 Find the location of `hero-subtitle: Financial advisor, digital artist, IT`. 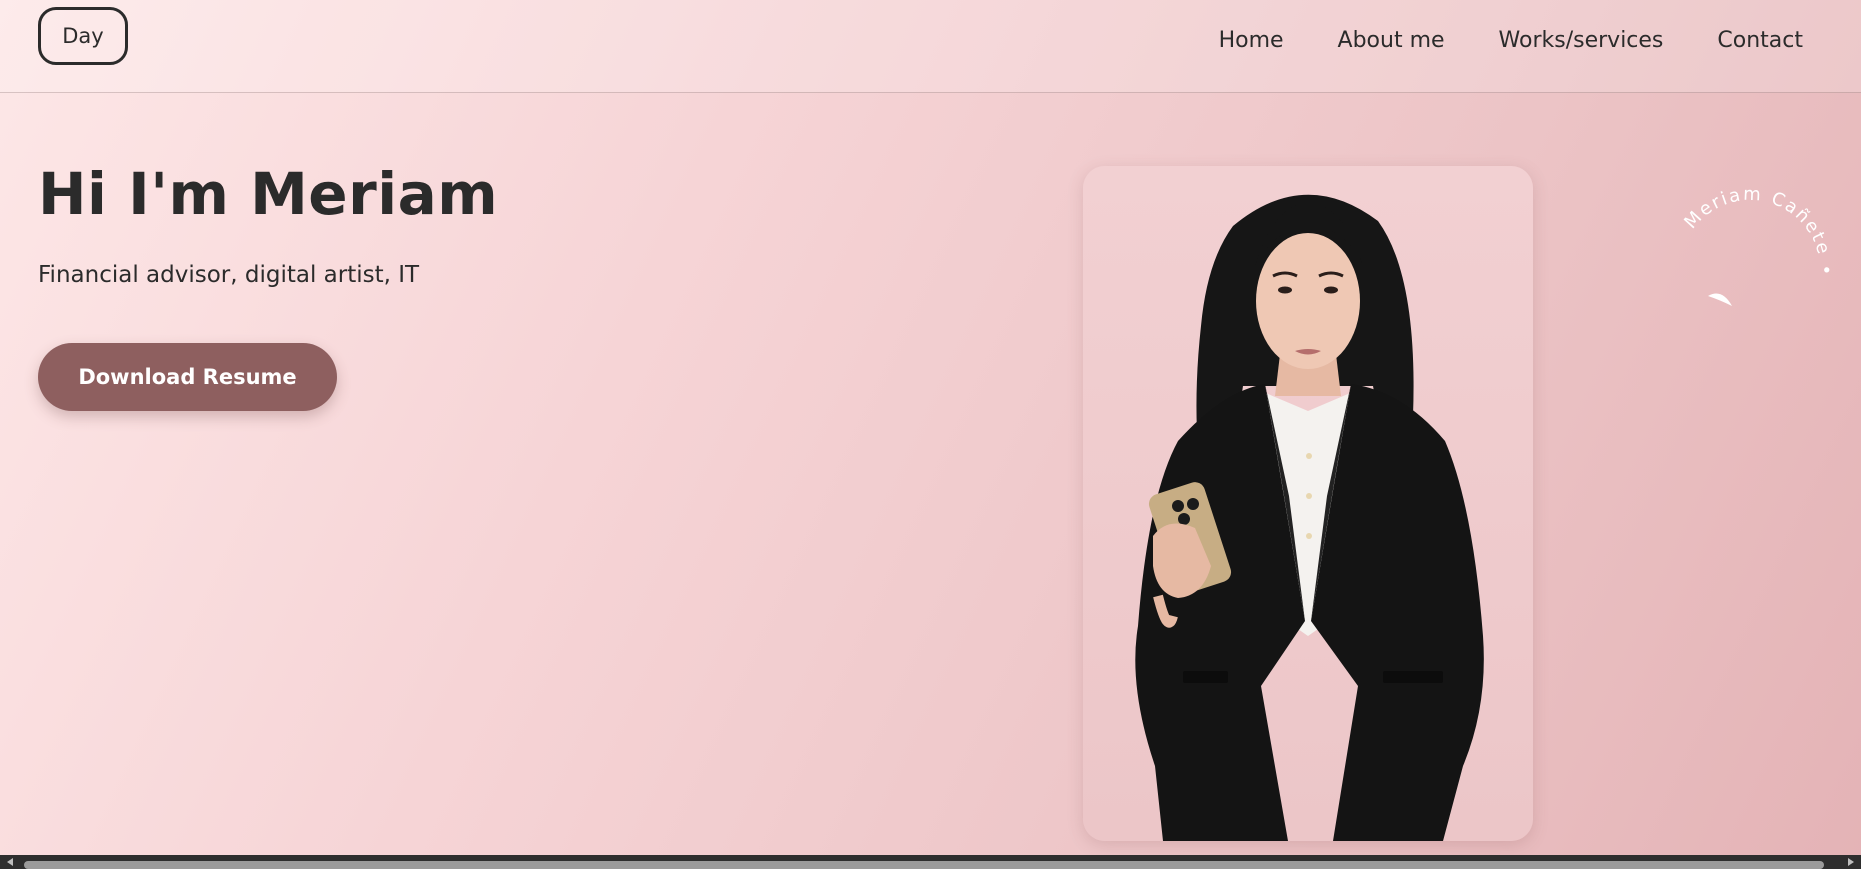

hero-subtitle: Financial advisor, digital artist, IT is located at coordinates (229, 275).